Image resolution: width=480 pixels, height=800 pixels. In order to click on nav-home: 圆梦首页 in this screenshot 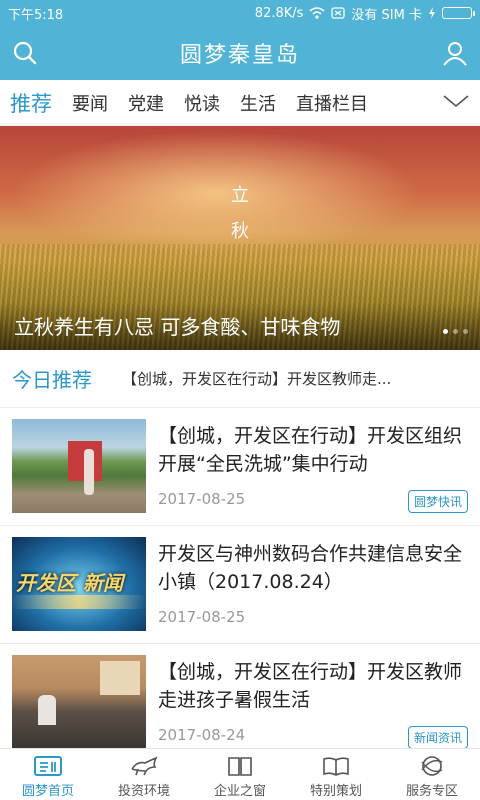, I will do `click(48, 774)`.